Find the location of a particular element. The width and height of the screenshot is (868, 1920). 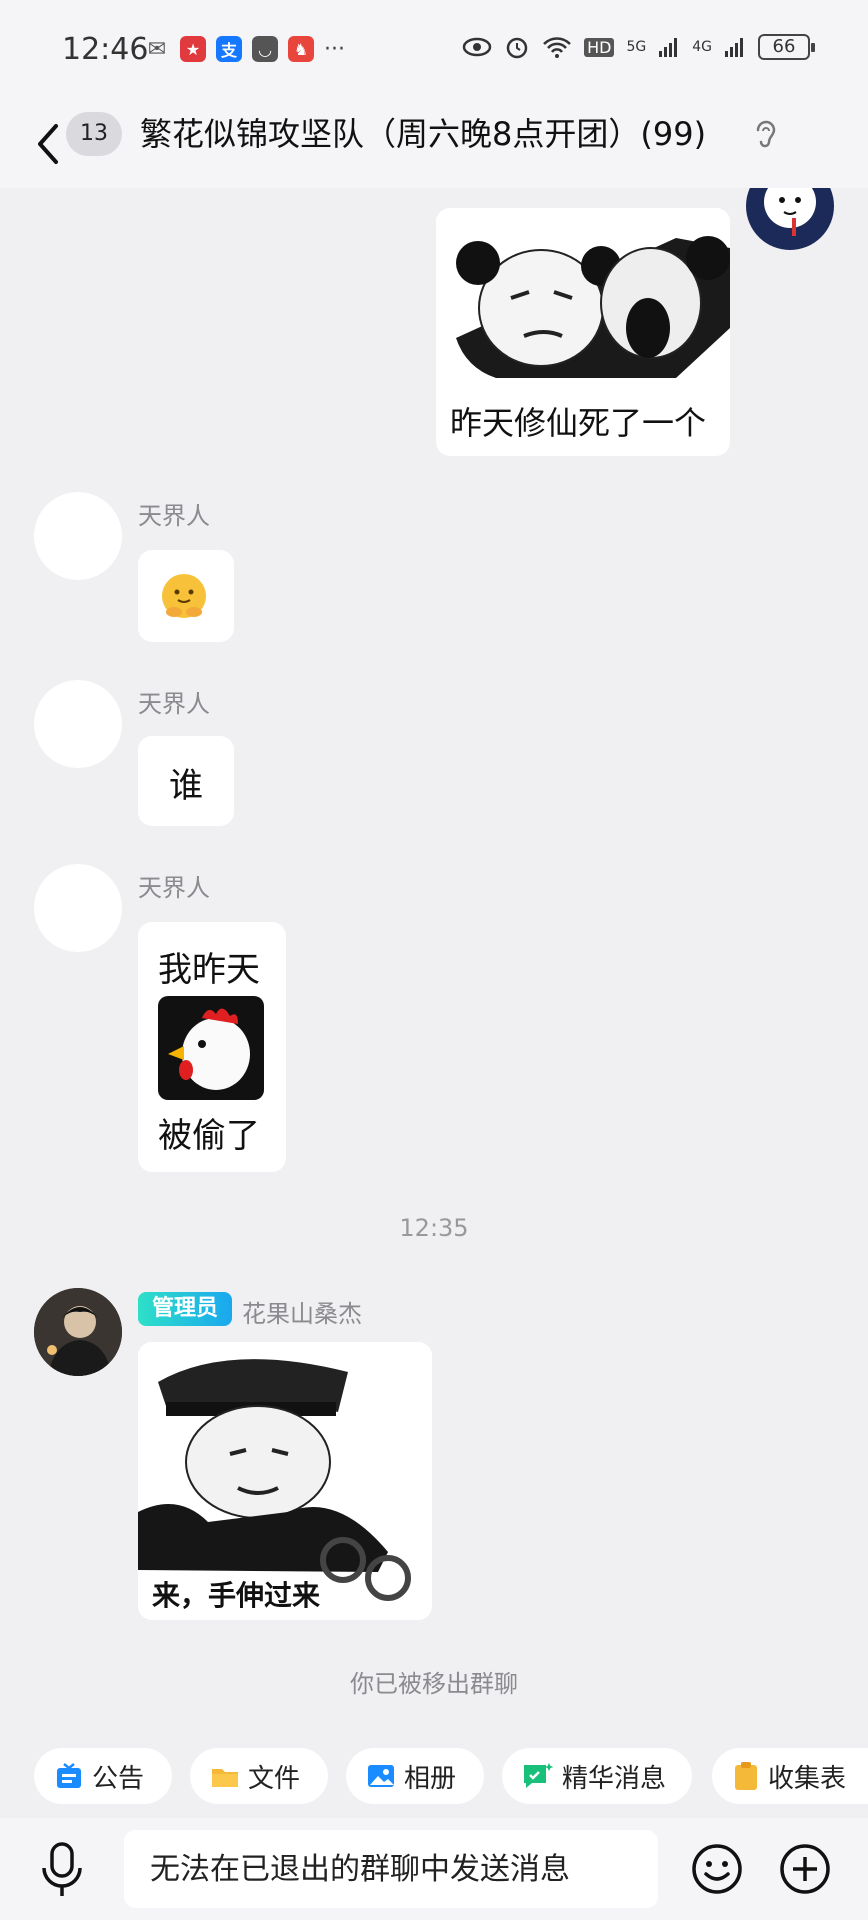

panda-meme-image is located at coordinates (583, 303).